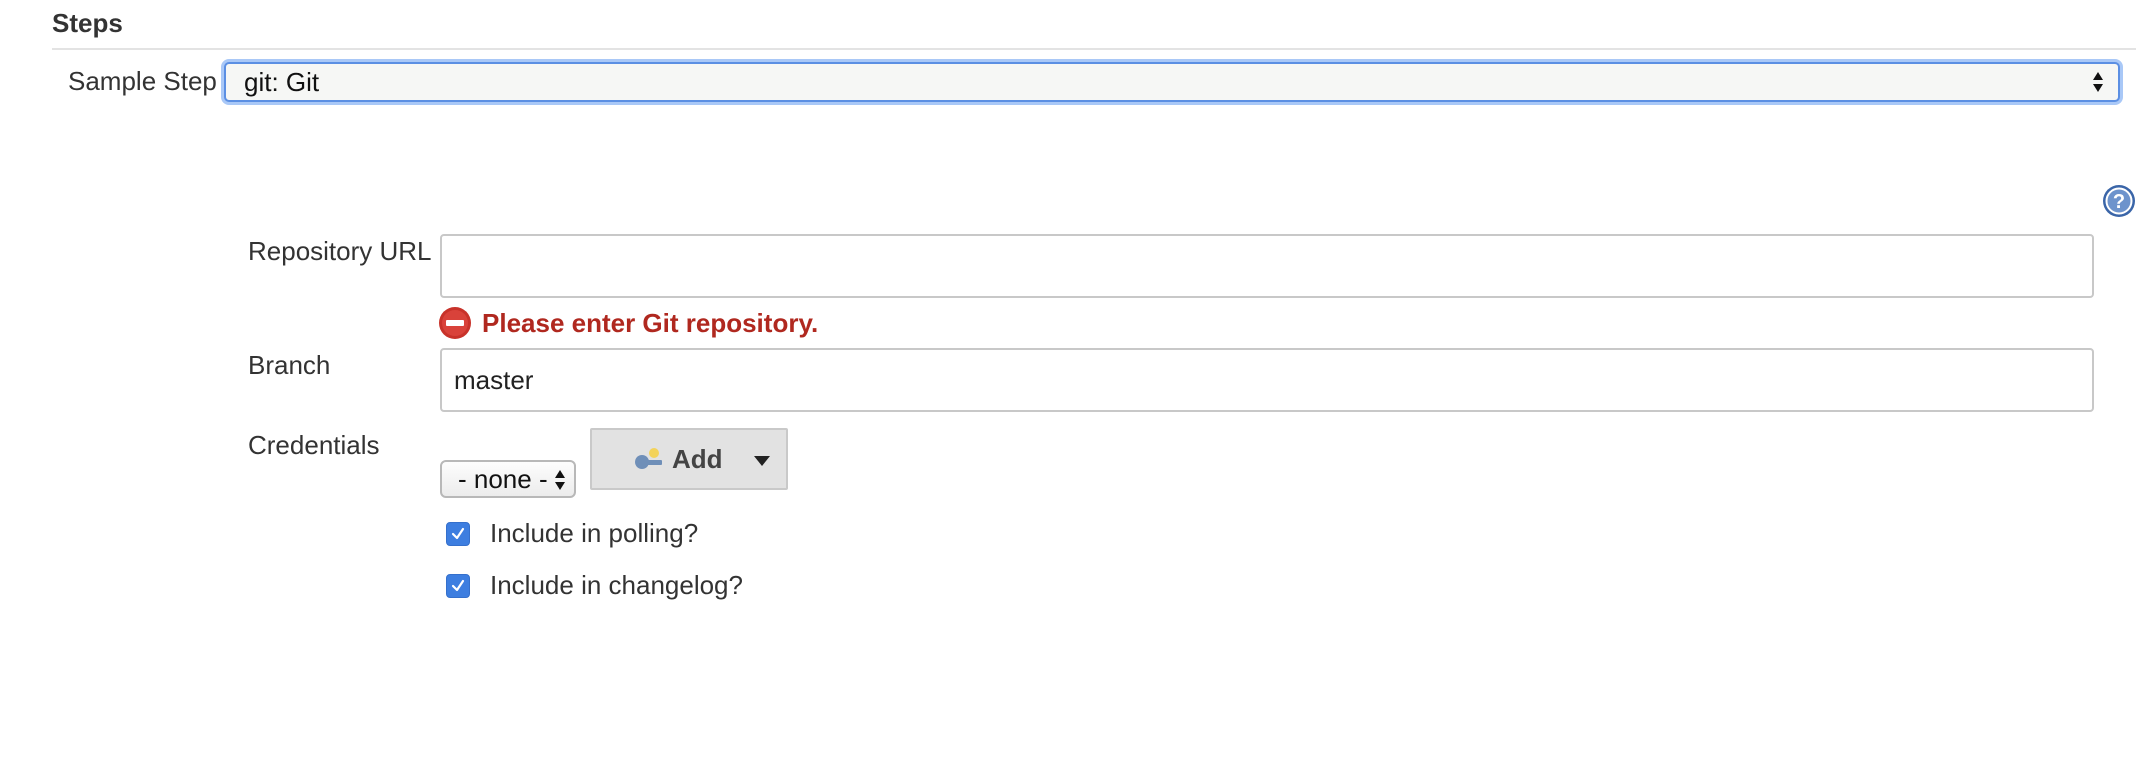  Describe the element at coordinates (503, 479) in the screenshot. I see `credentials-selected-value: - none -` at that location.